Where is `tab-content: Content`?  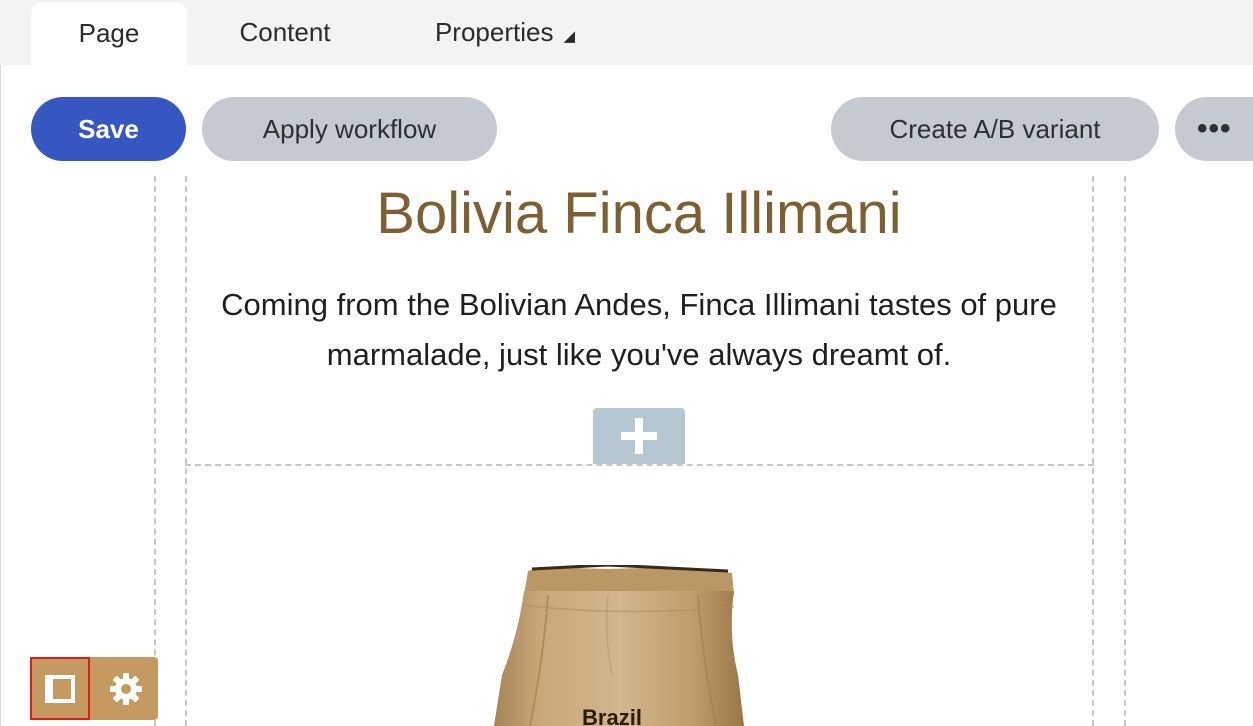
tab-content: Content is located at coordinates (285, 32).